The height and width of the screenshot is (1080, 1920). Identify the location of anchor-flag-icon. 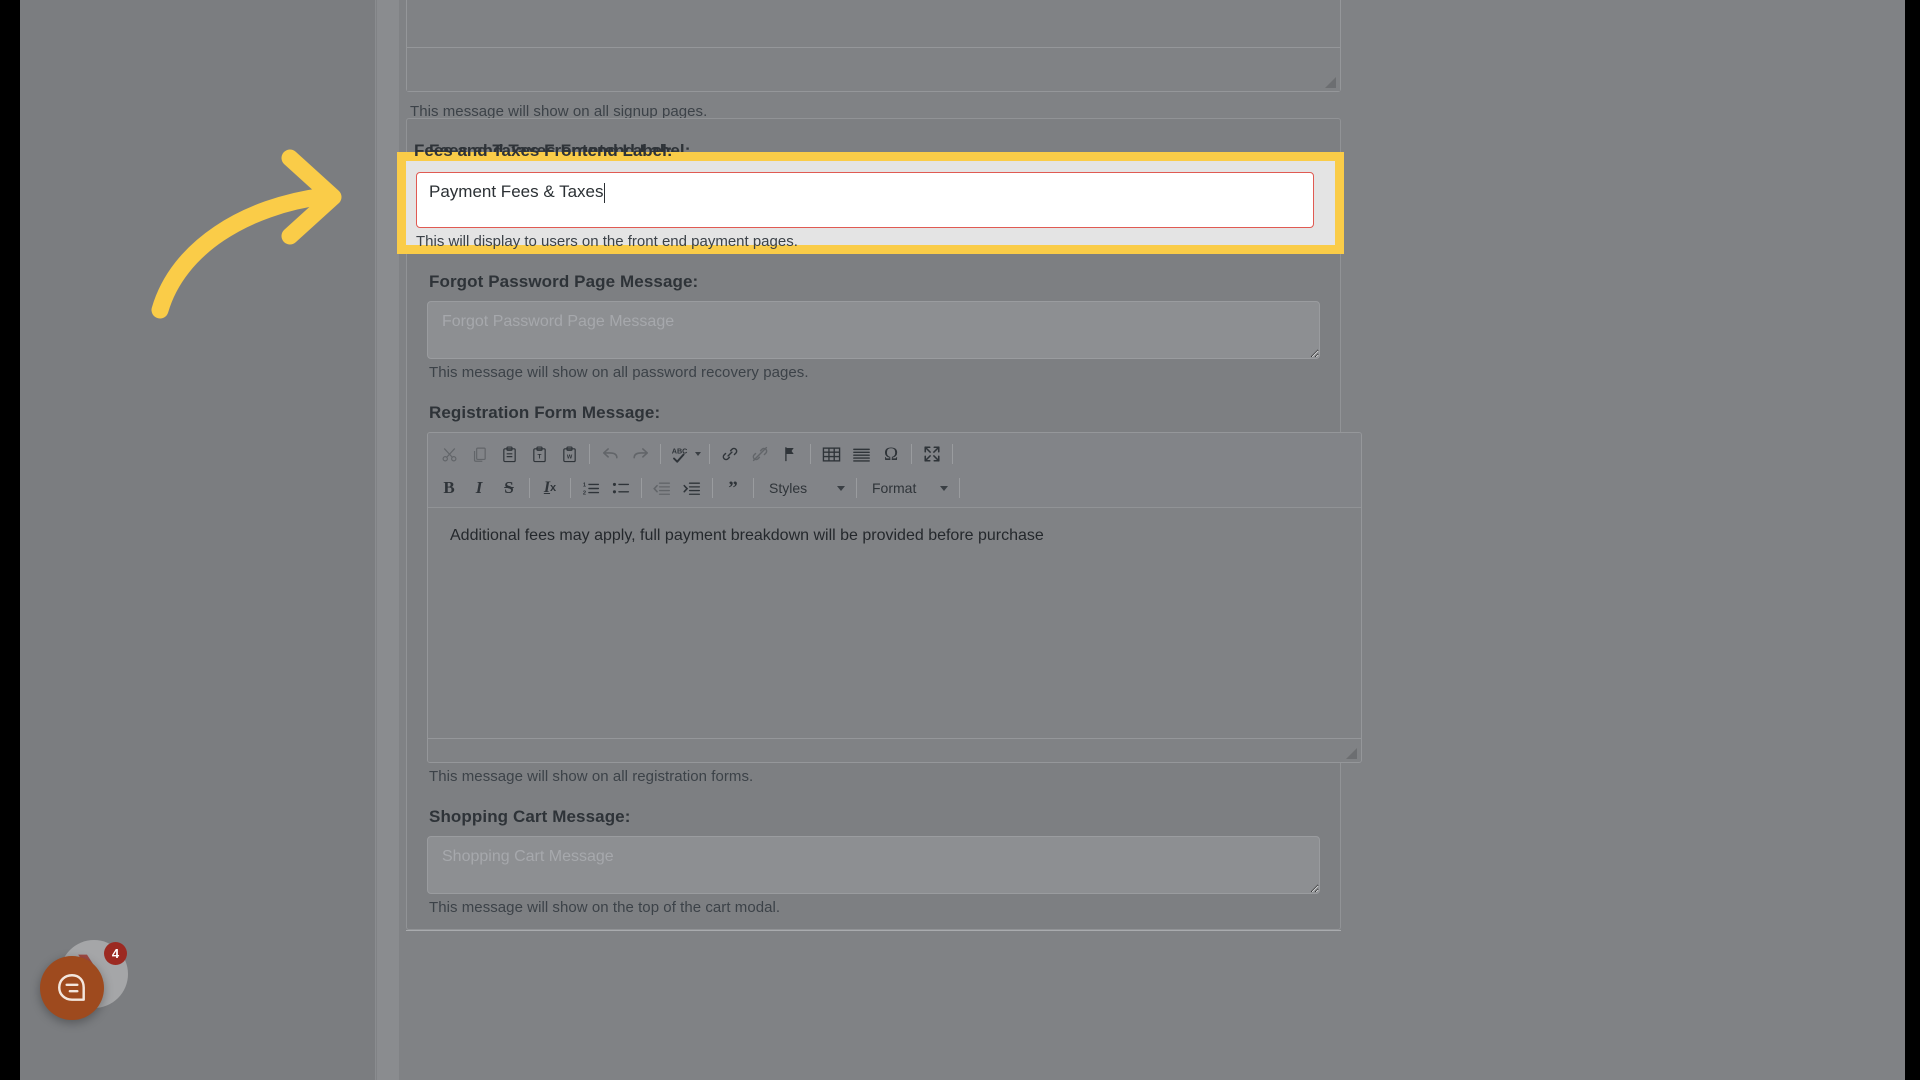
(790, 454).